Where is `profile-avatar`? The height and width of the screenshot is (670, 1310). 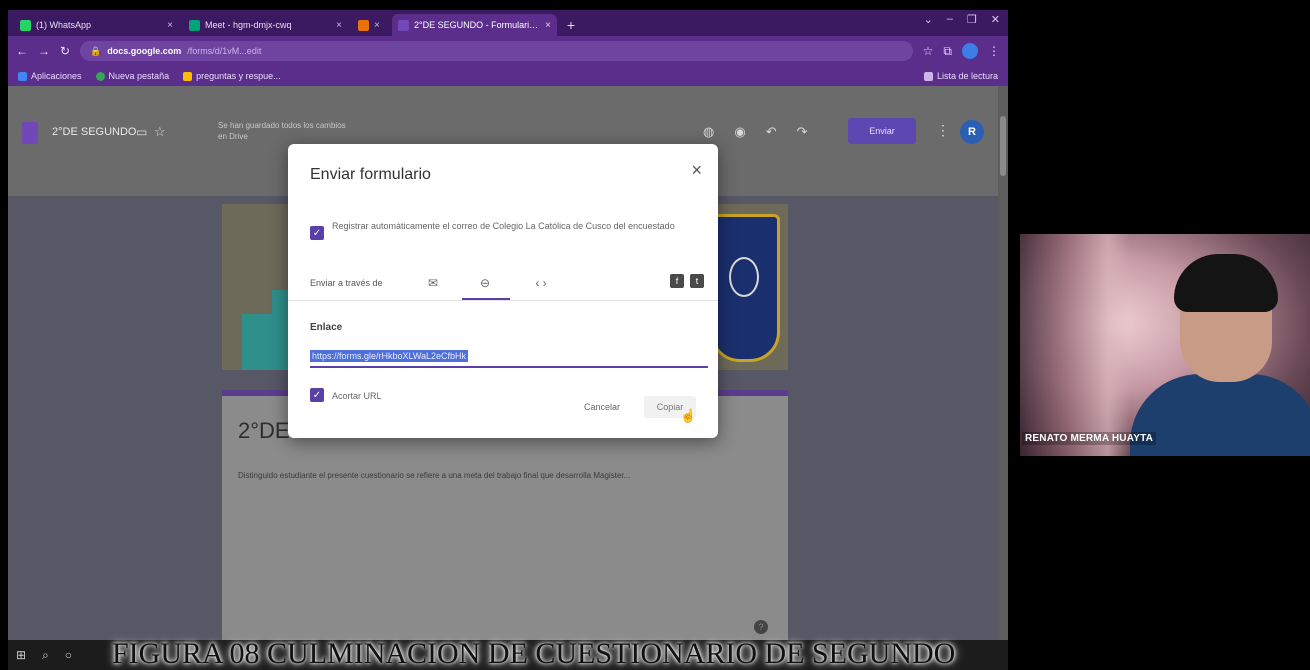
profile-avatar is located at coordinates (970, 51).